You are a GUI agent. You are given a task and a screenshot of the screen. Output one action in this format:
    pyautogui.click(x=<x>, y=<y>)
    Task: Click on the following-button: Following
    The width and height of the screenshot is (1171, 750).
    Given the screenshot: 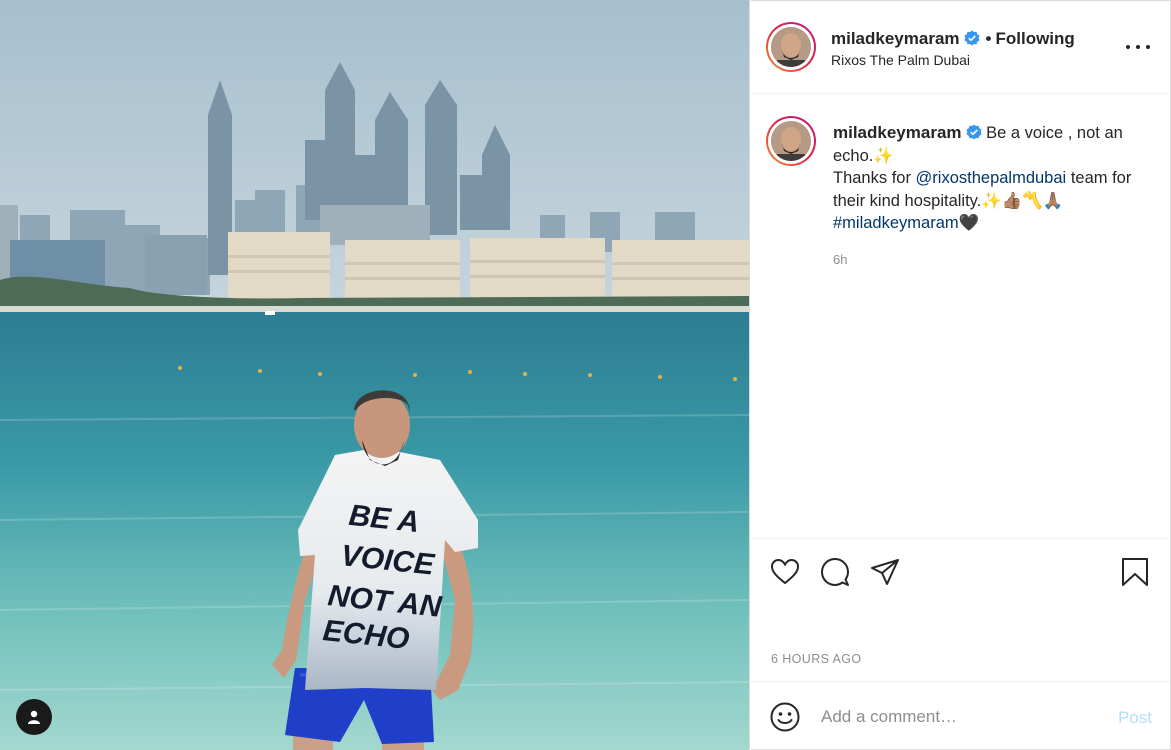 What is the action you would take?
    pyautogui.click(x=1034, y=38)
    